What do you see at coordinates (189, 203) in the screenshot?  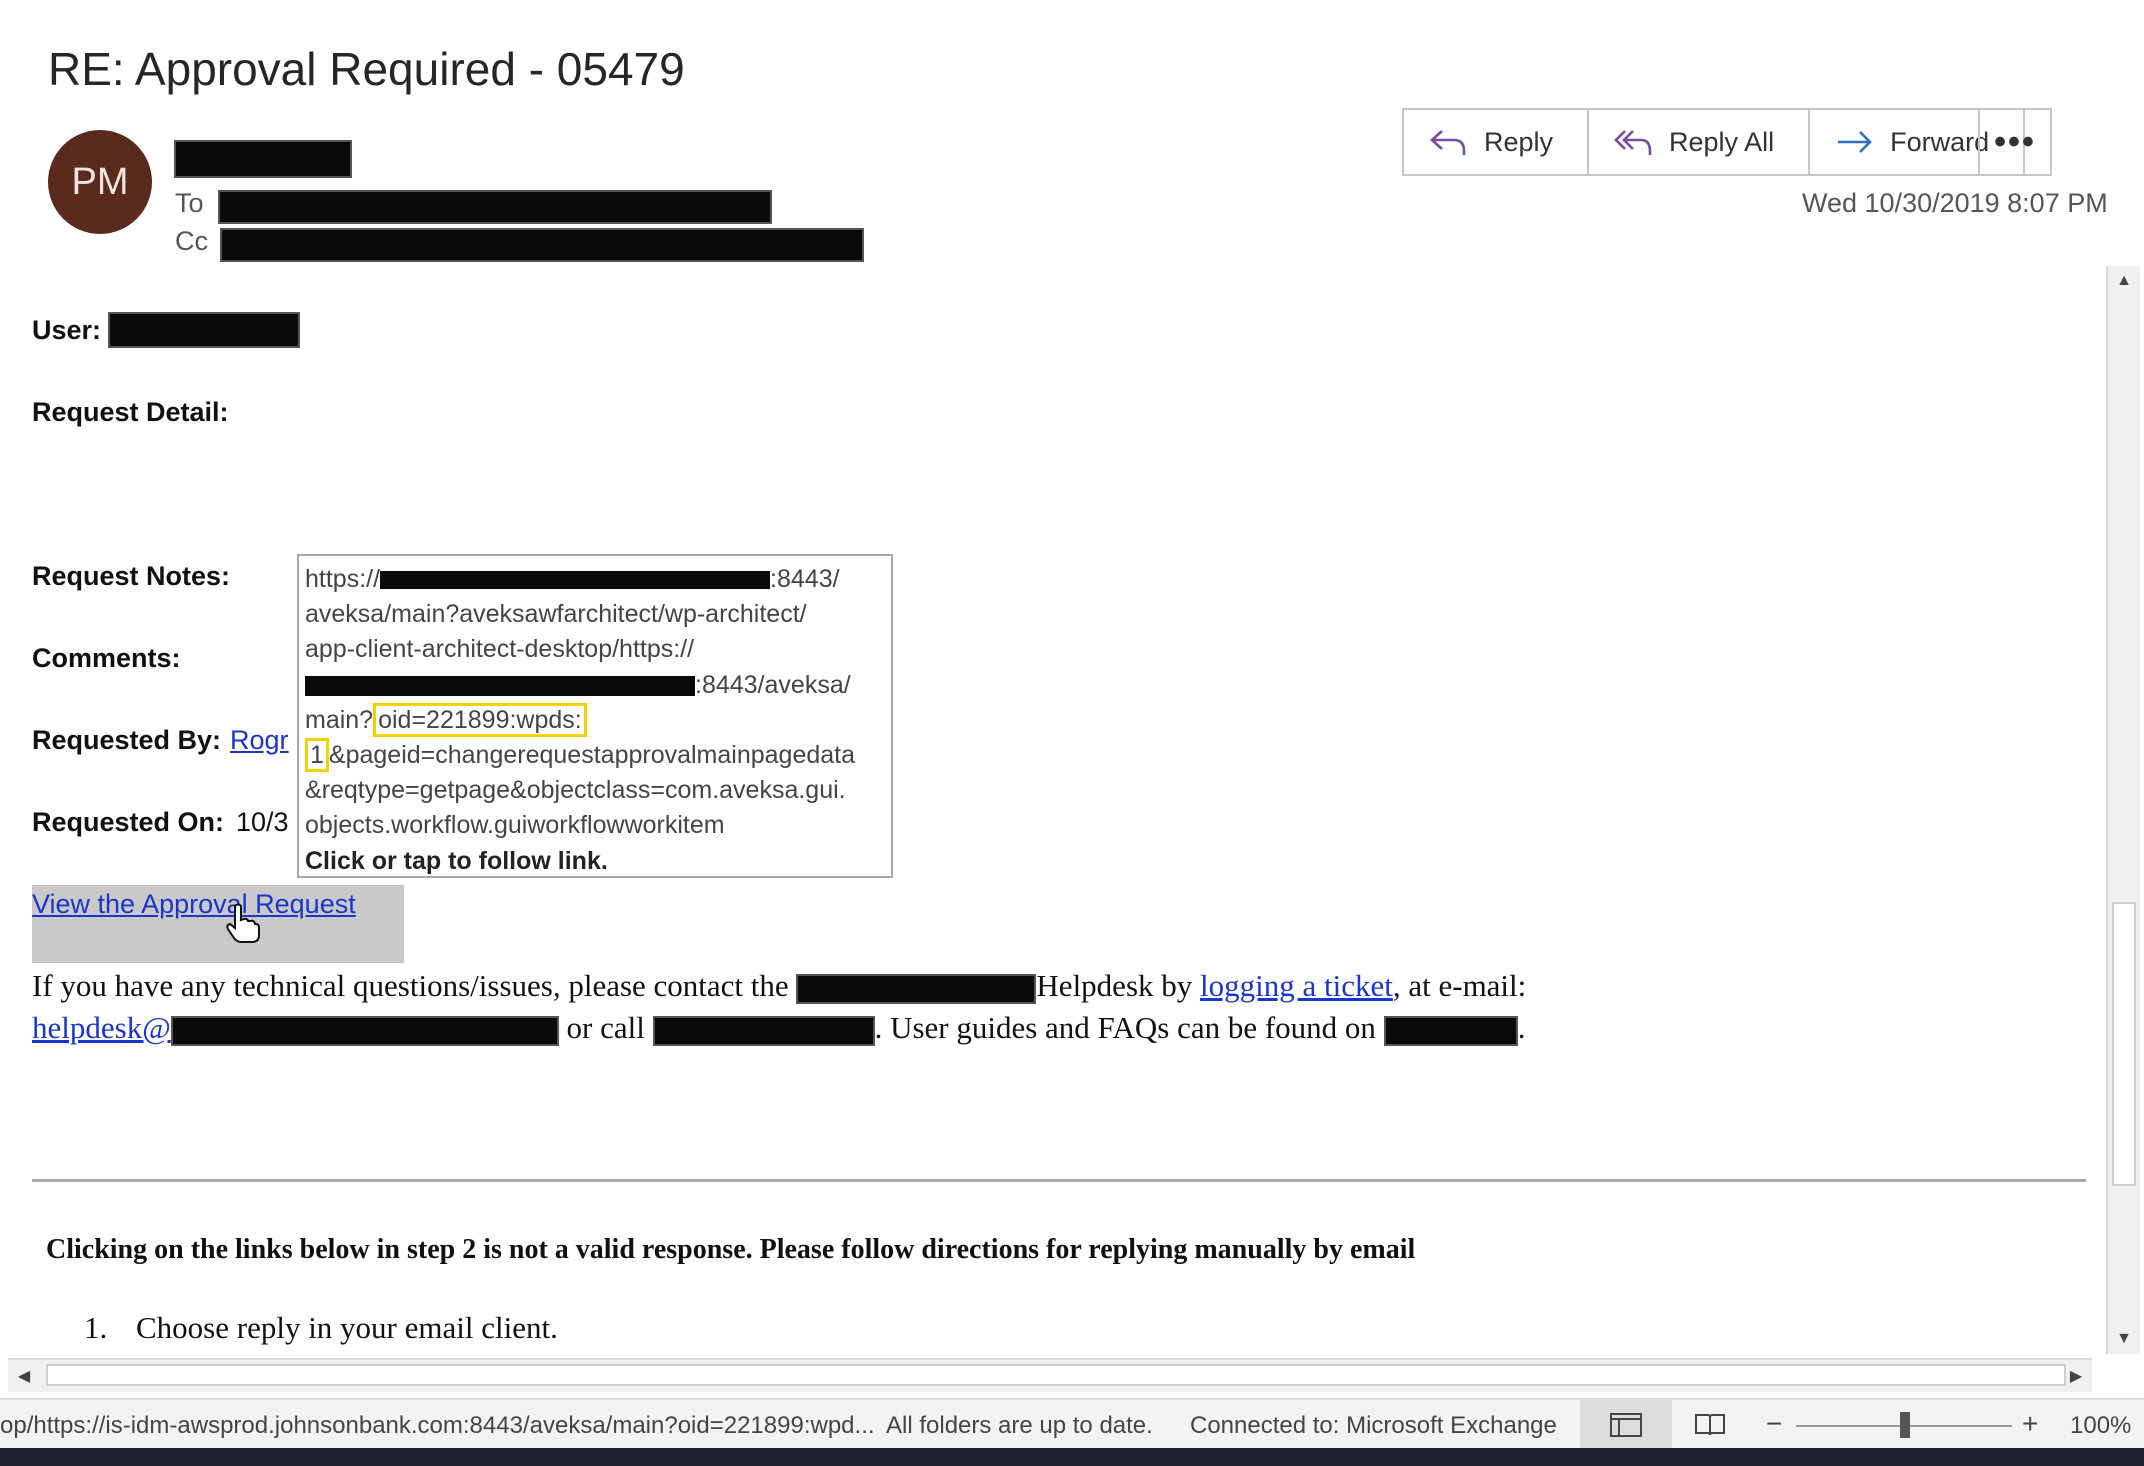 I see `to-label: To` at bounding box center [189, 203].